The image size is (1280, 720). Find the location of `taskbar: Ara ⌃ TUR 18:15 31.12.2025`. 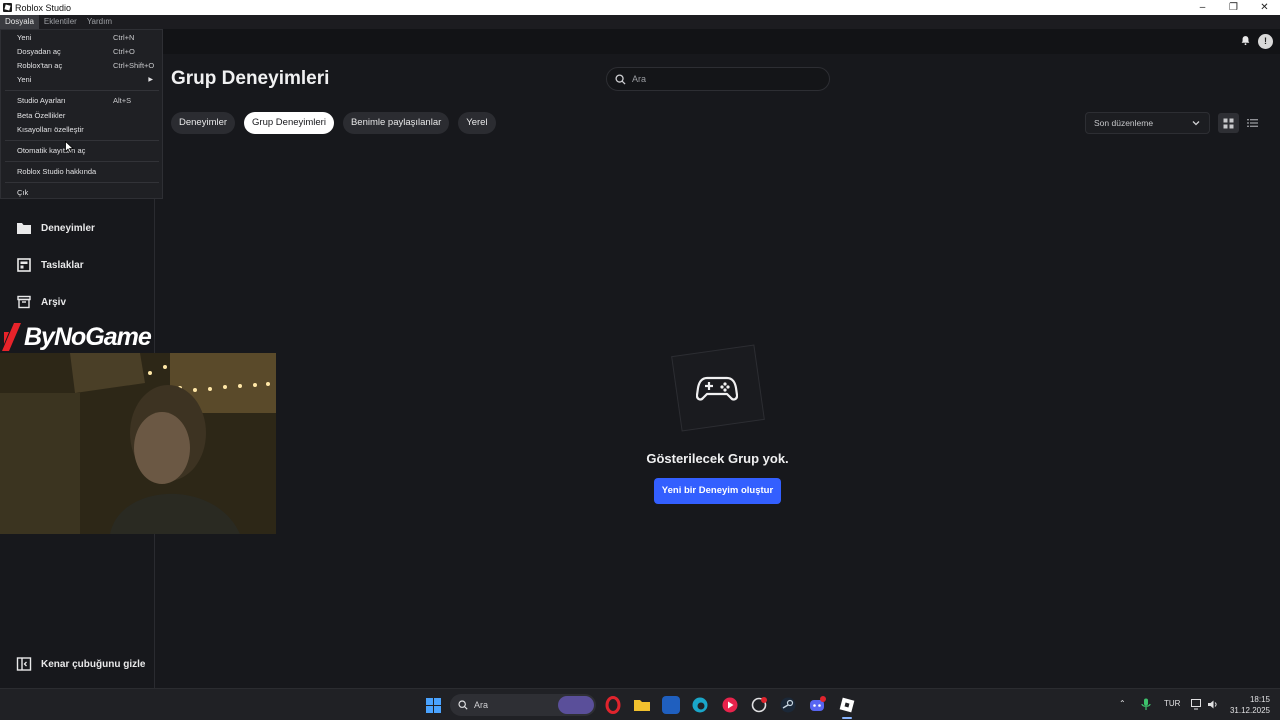

taskbar: Ara ⌃ TUR 18:15 31.12.2025 is located at coordinates (640, 704).